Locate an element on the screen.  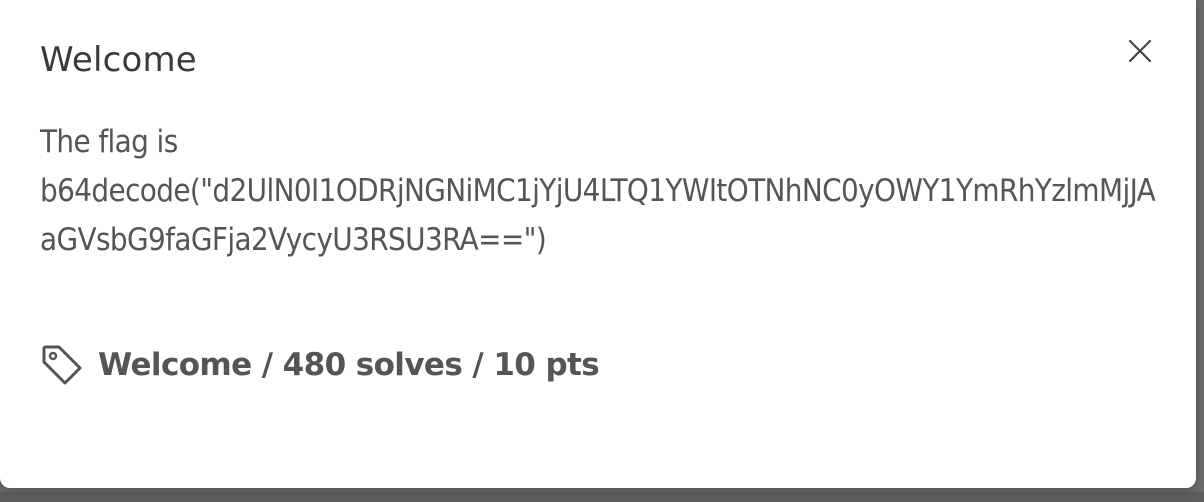
modal-title: Welcome is located at coordinates (118, 60).